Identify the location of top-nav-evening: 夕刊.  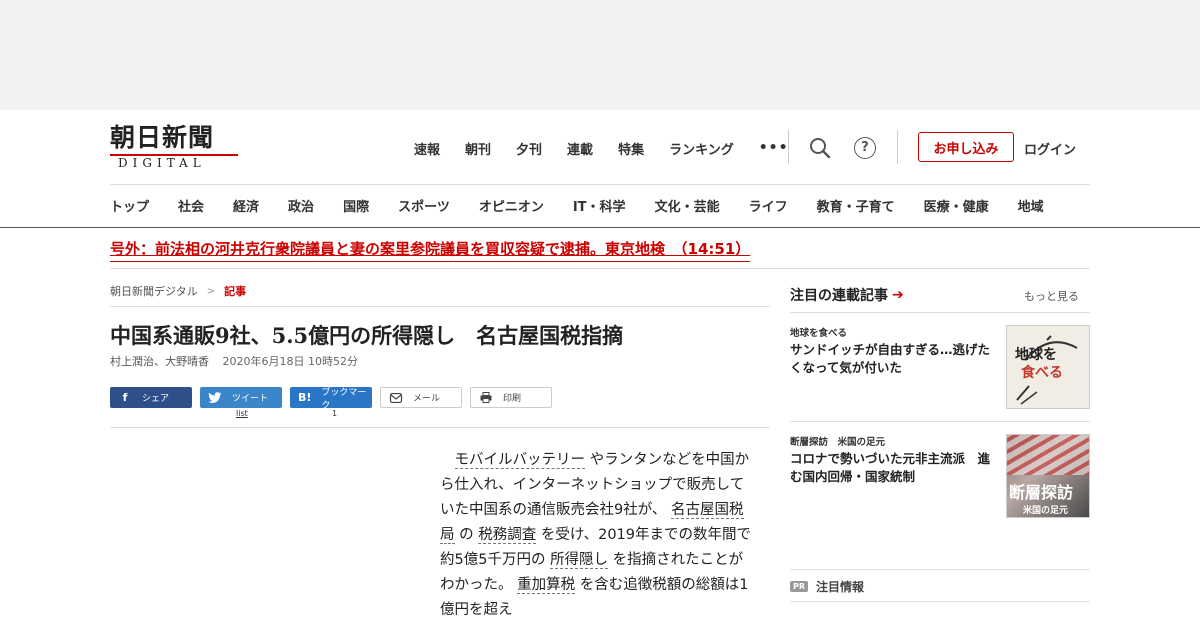
(529, 148).